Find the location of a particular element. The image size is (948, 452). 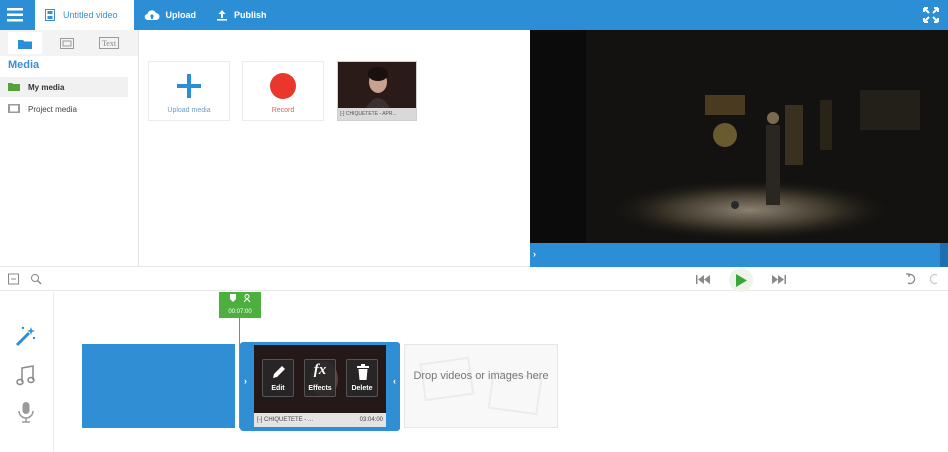

upload-media-card: Upload media is located at coordinates (189, 91).